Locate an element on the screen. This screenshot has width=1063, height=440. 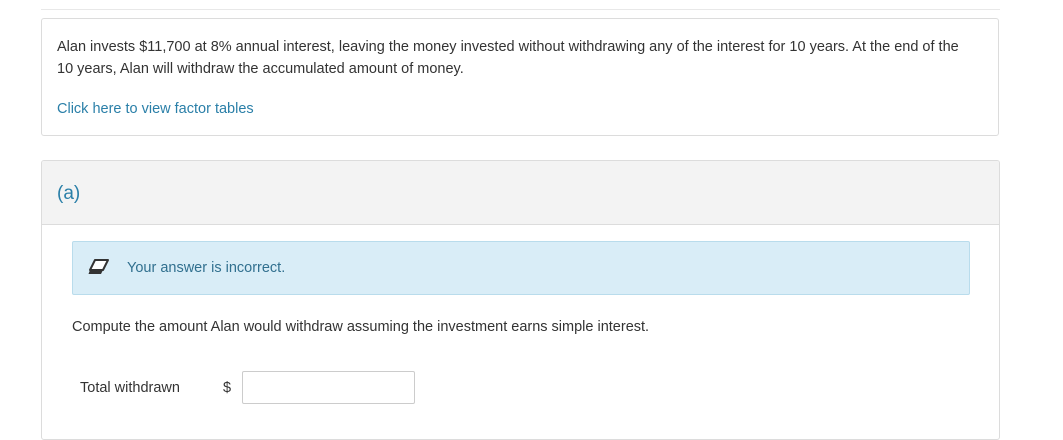
part-label: (a) is located at coordinates (69, 193).